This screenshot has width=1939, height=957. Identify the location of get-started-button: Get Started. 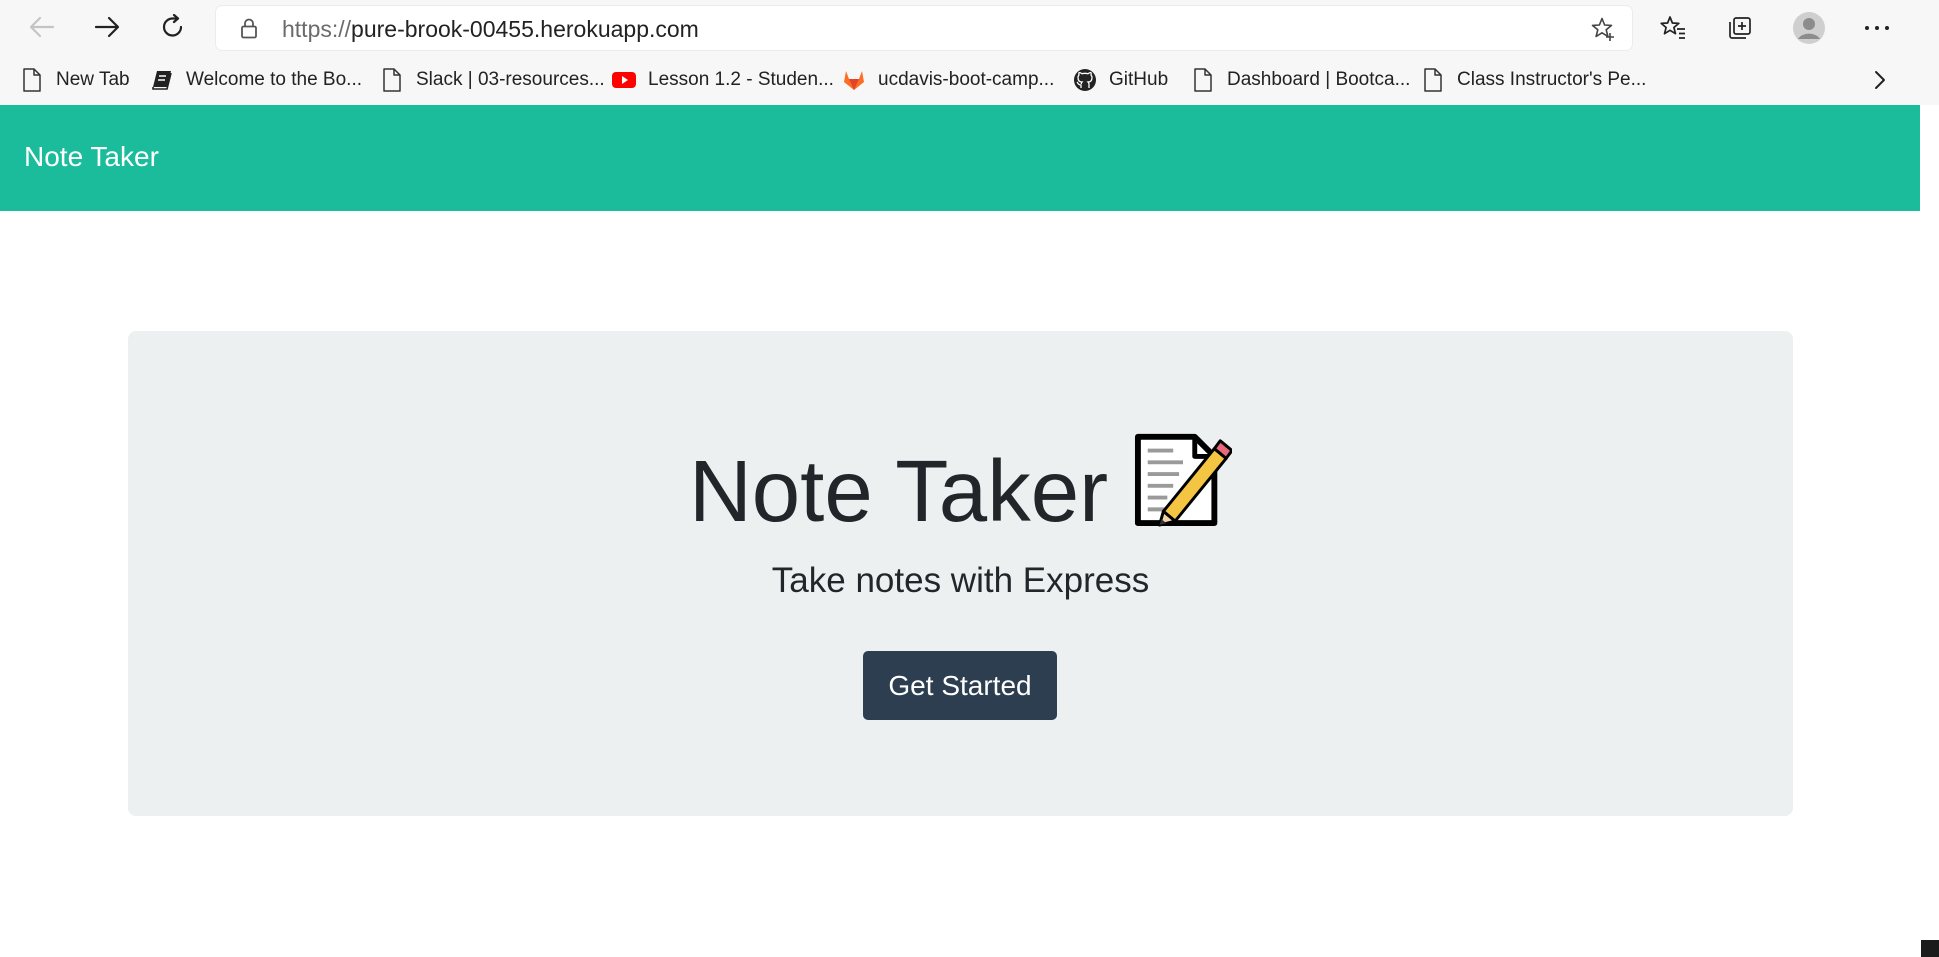
(960, 685).